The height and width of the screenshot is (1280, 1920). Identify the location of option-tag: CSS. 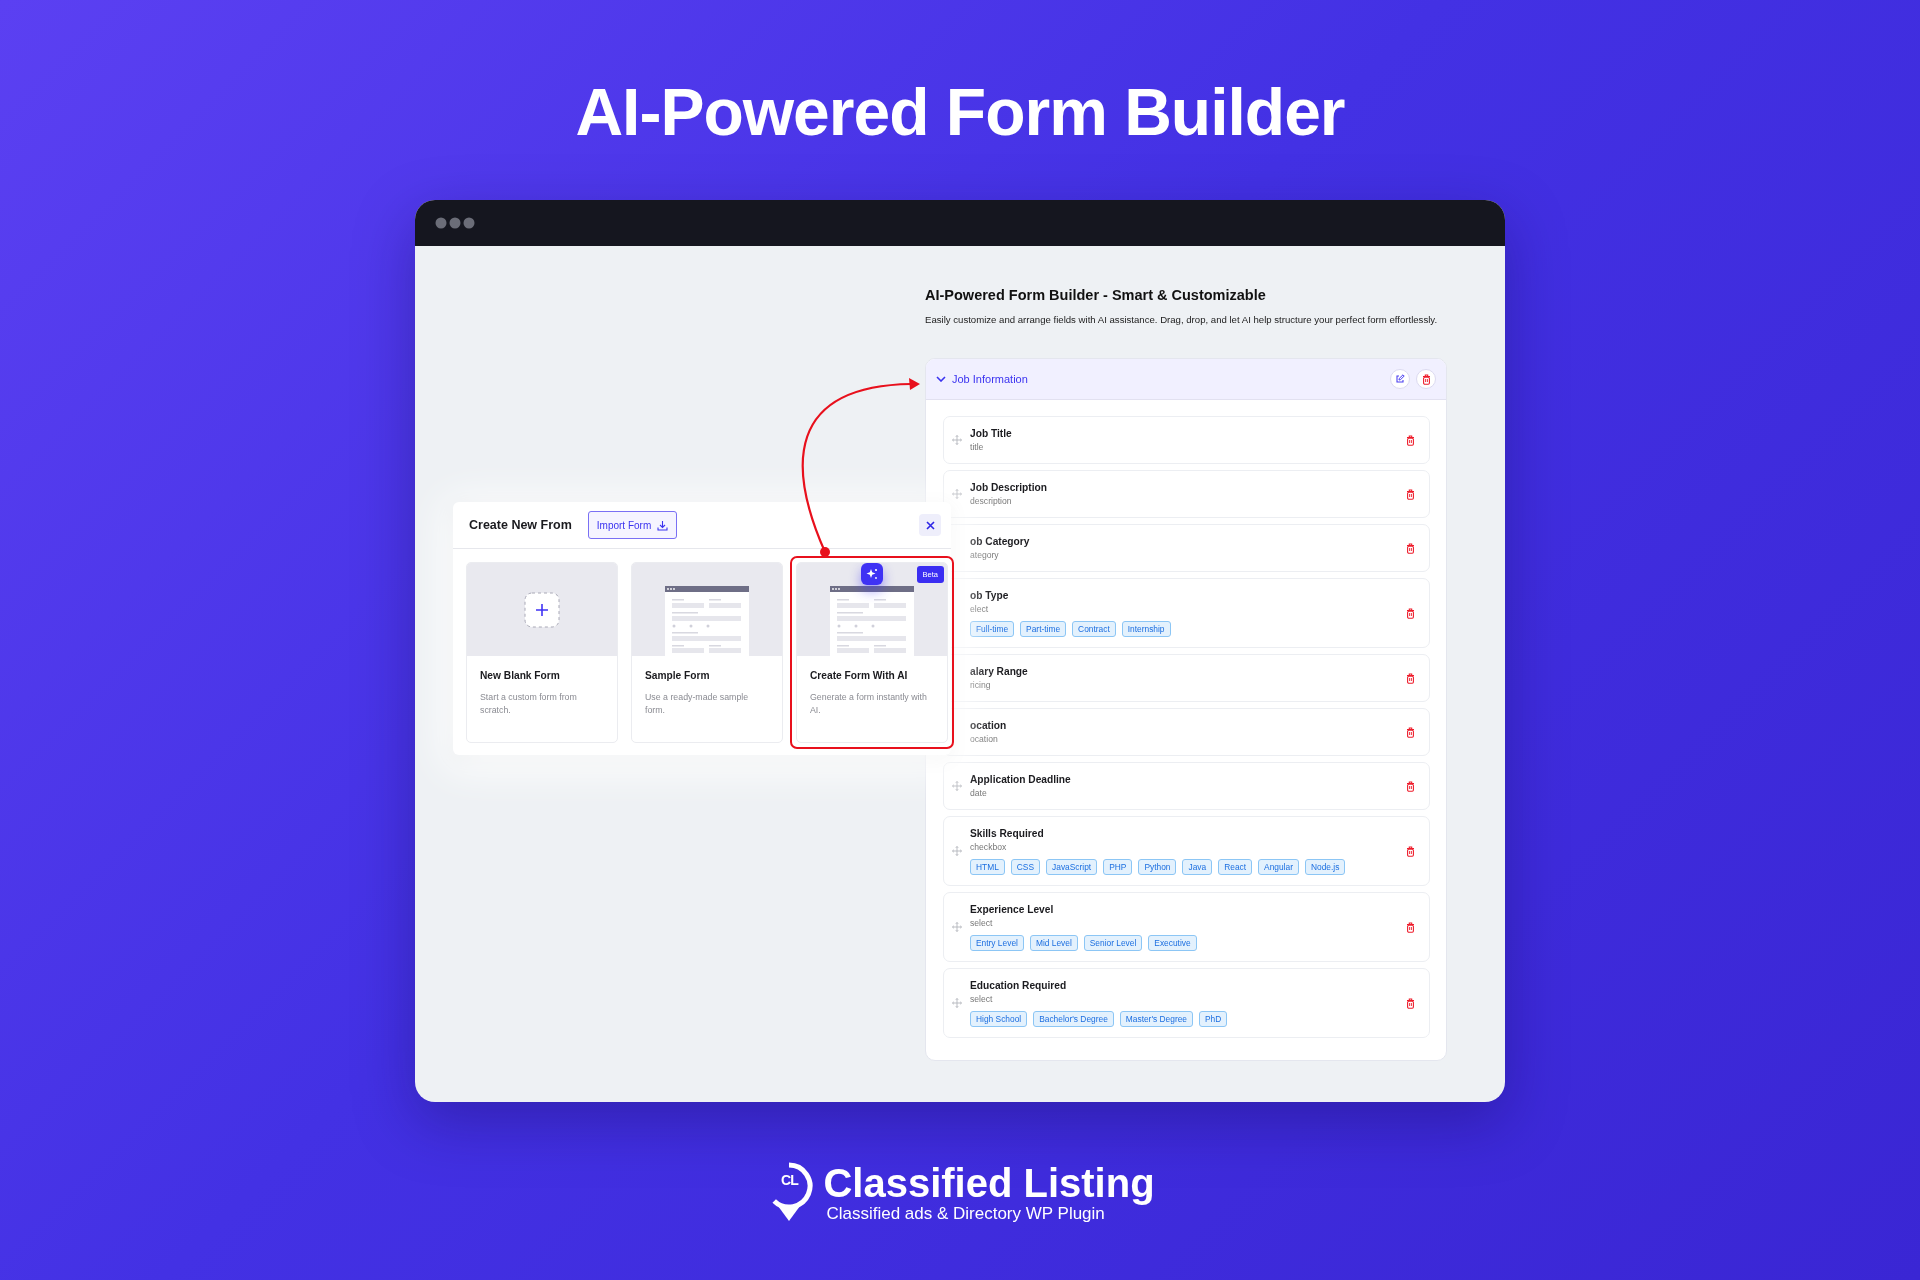
(1025, 867).